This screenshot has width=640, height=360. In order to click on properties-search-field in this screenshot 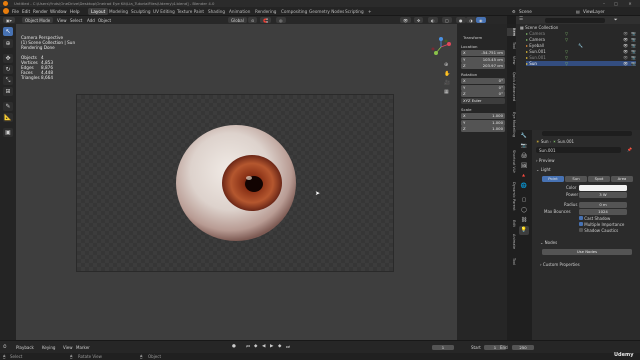, I will do `click(587, 133)`.